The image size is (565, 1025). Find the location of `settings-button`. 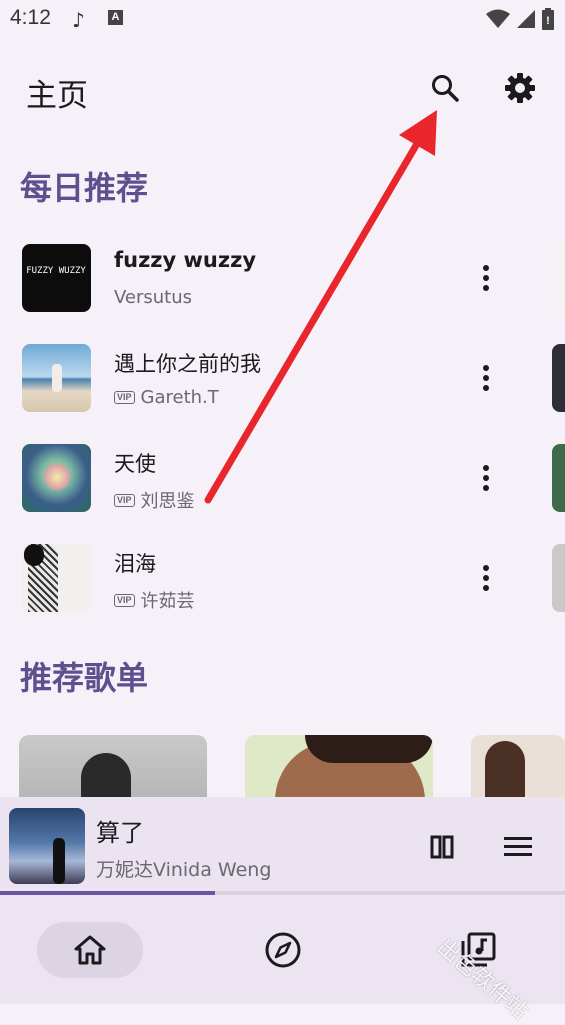

settings-button is located at coordinates (520, 88).